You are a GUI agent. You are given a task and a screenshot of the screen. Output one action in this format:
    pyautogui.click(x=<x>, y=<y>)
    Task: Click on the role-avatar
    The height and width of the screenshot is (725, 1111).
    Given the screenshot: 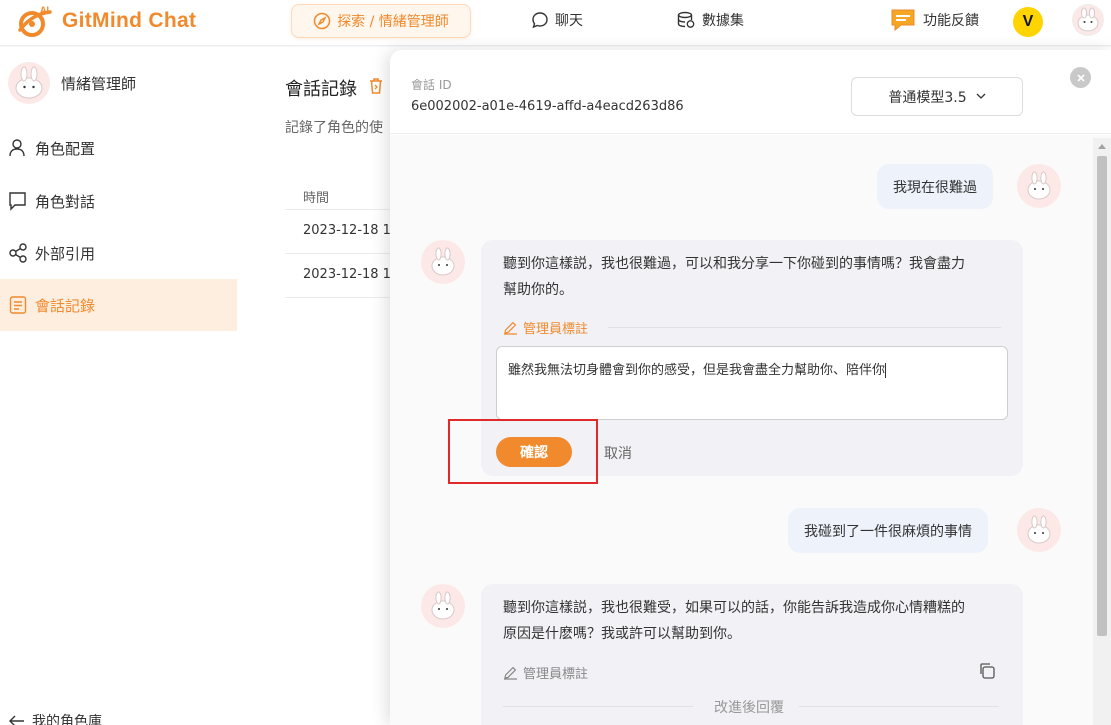 What is the action you would take?
    pyautogui.click(x=29, y=83)
    